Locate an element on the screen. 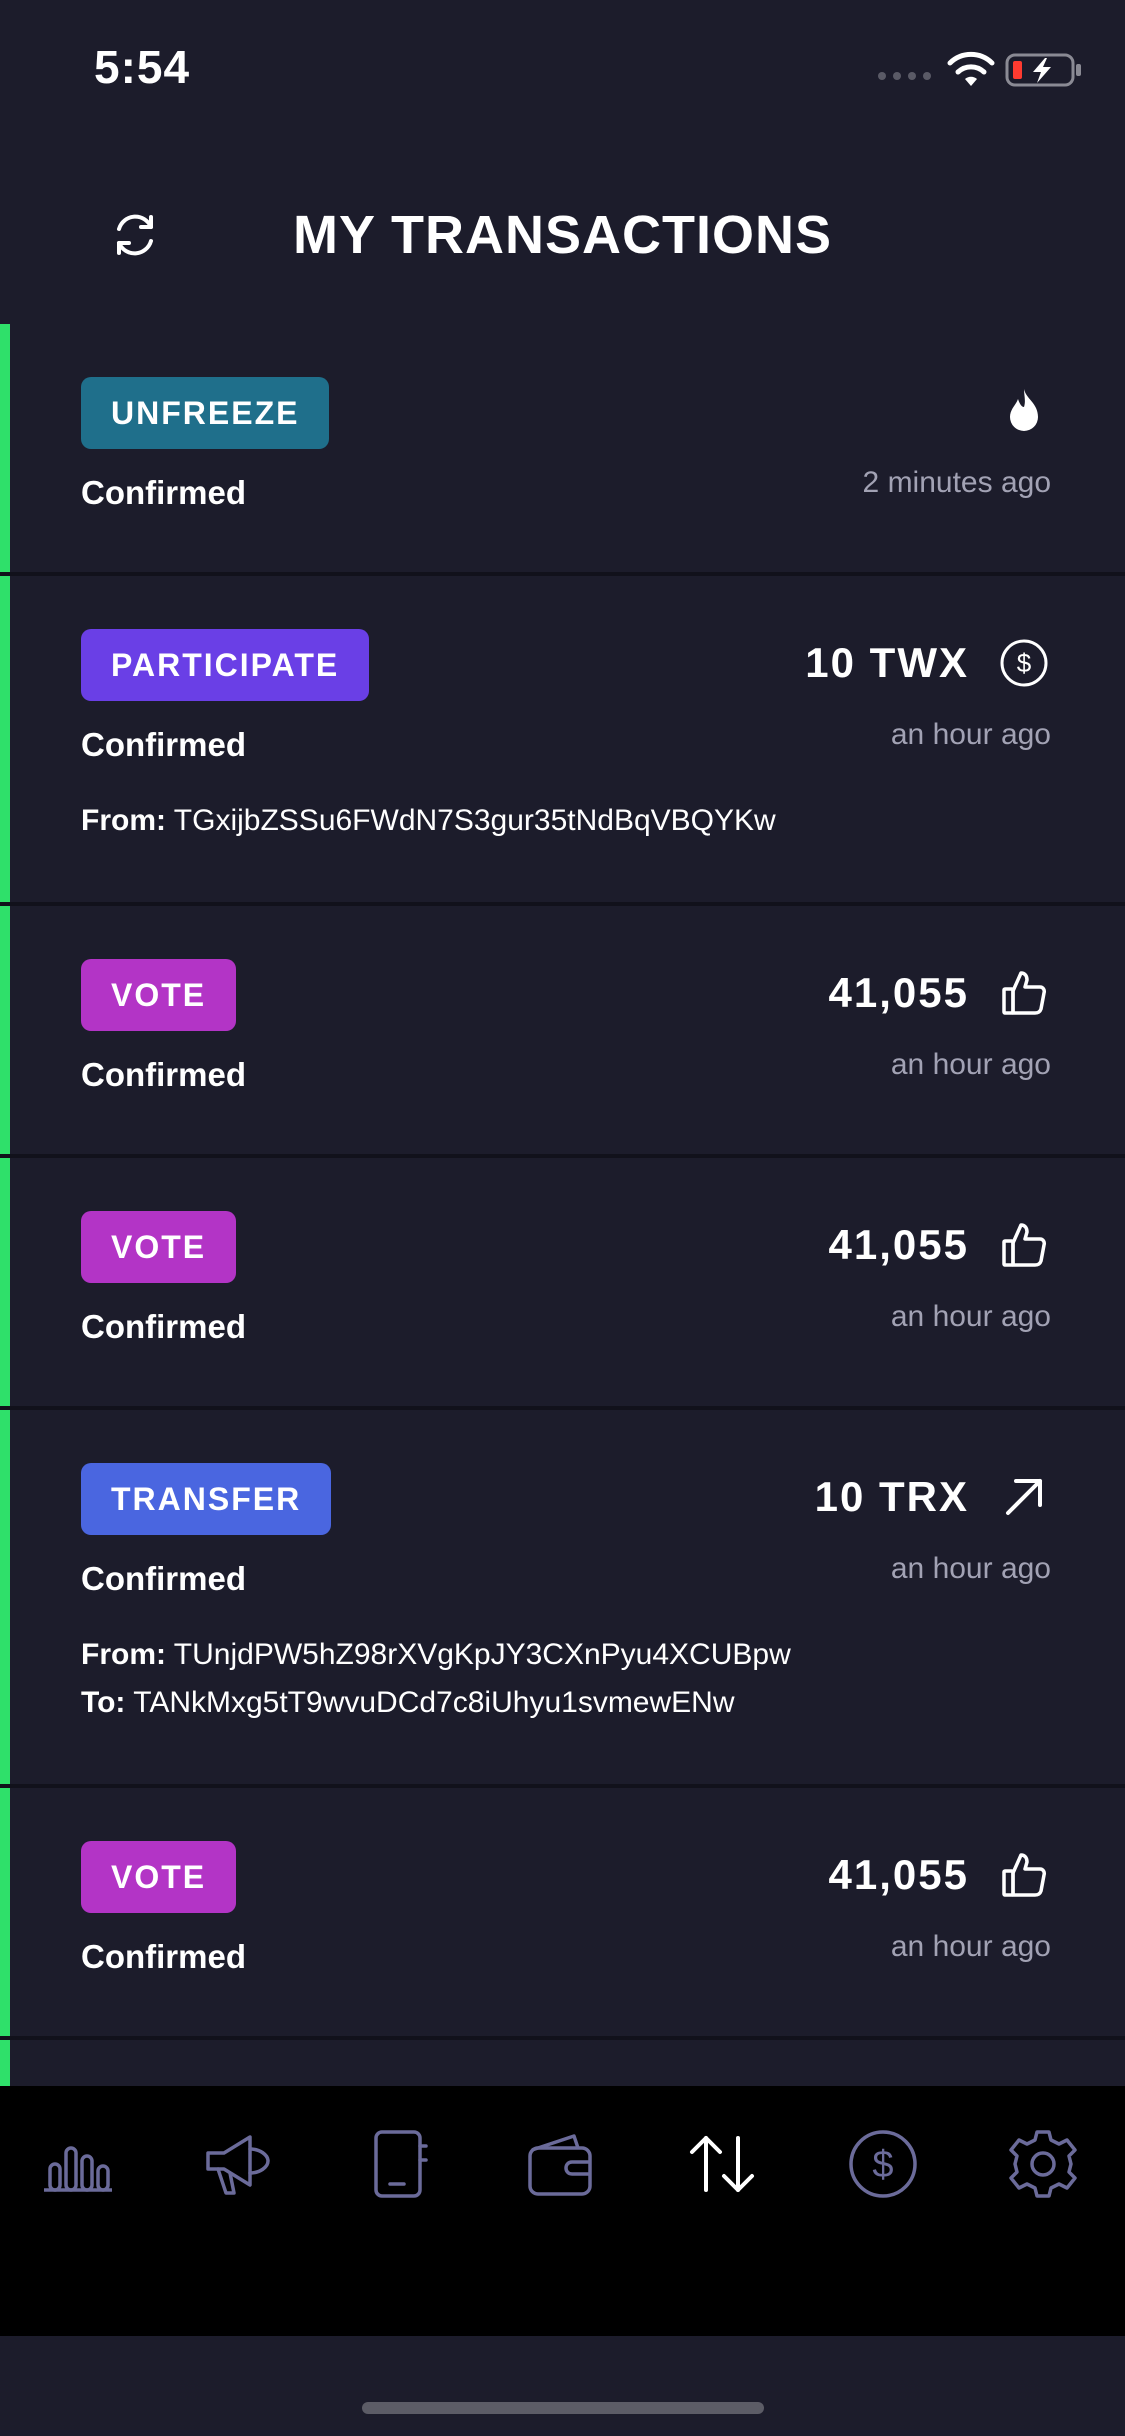  page-title: MY TRANSACTIONS is located at coordinates (562, 235).